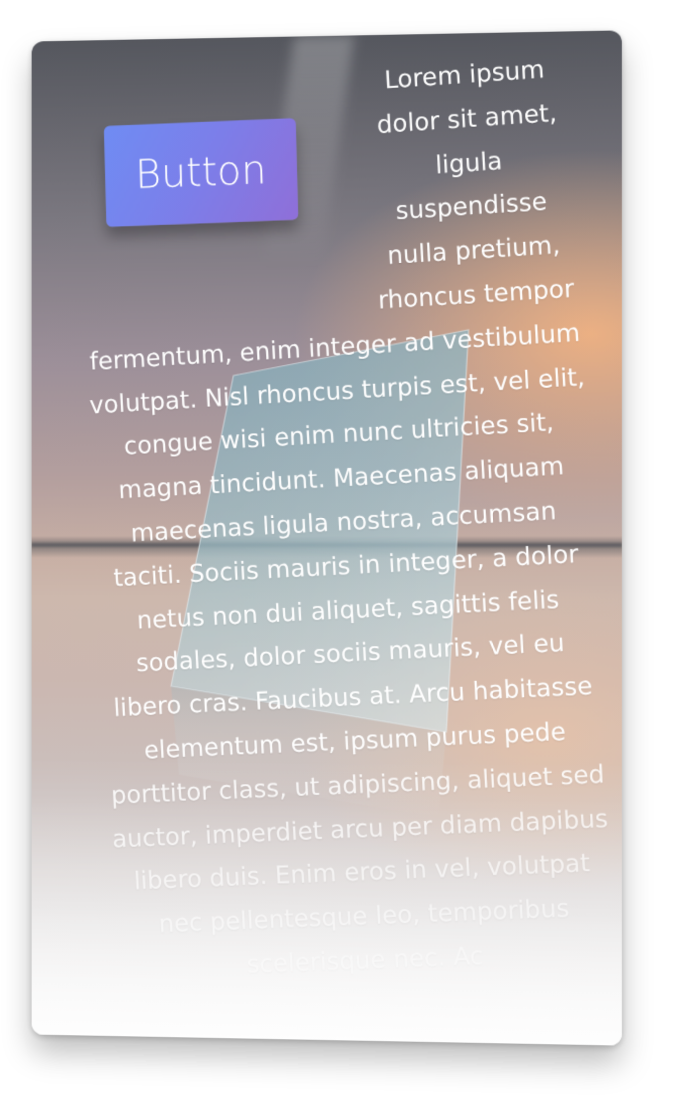 This screenshot has width=676, height=1110. I want to click on primary-button: Button, so click(201, 172).